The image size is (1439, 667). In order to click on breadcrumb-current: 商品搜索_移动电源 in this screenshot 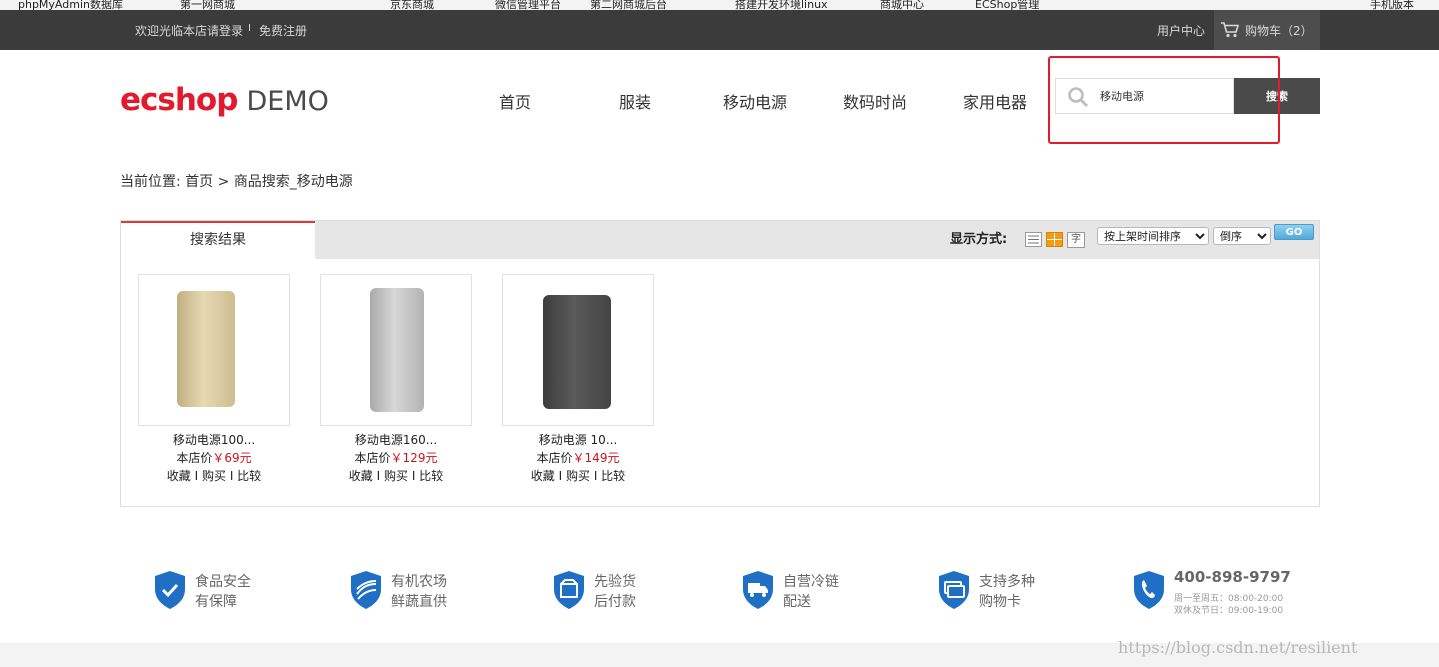, I will do `click(293, 182)`.